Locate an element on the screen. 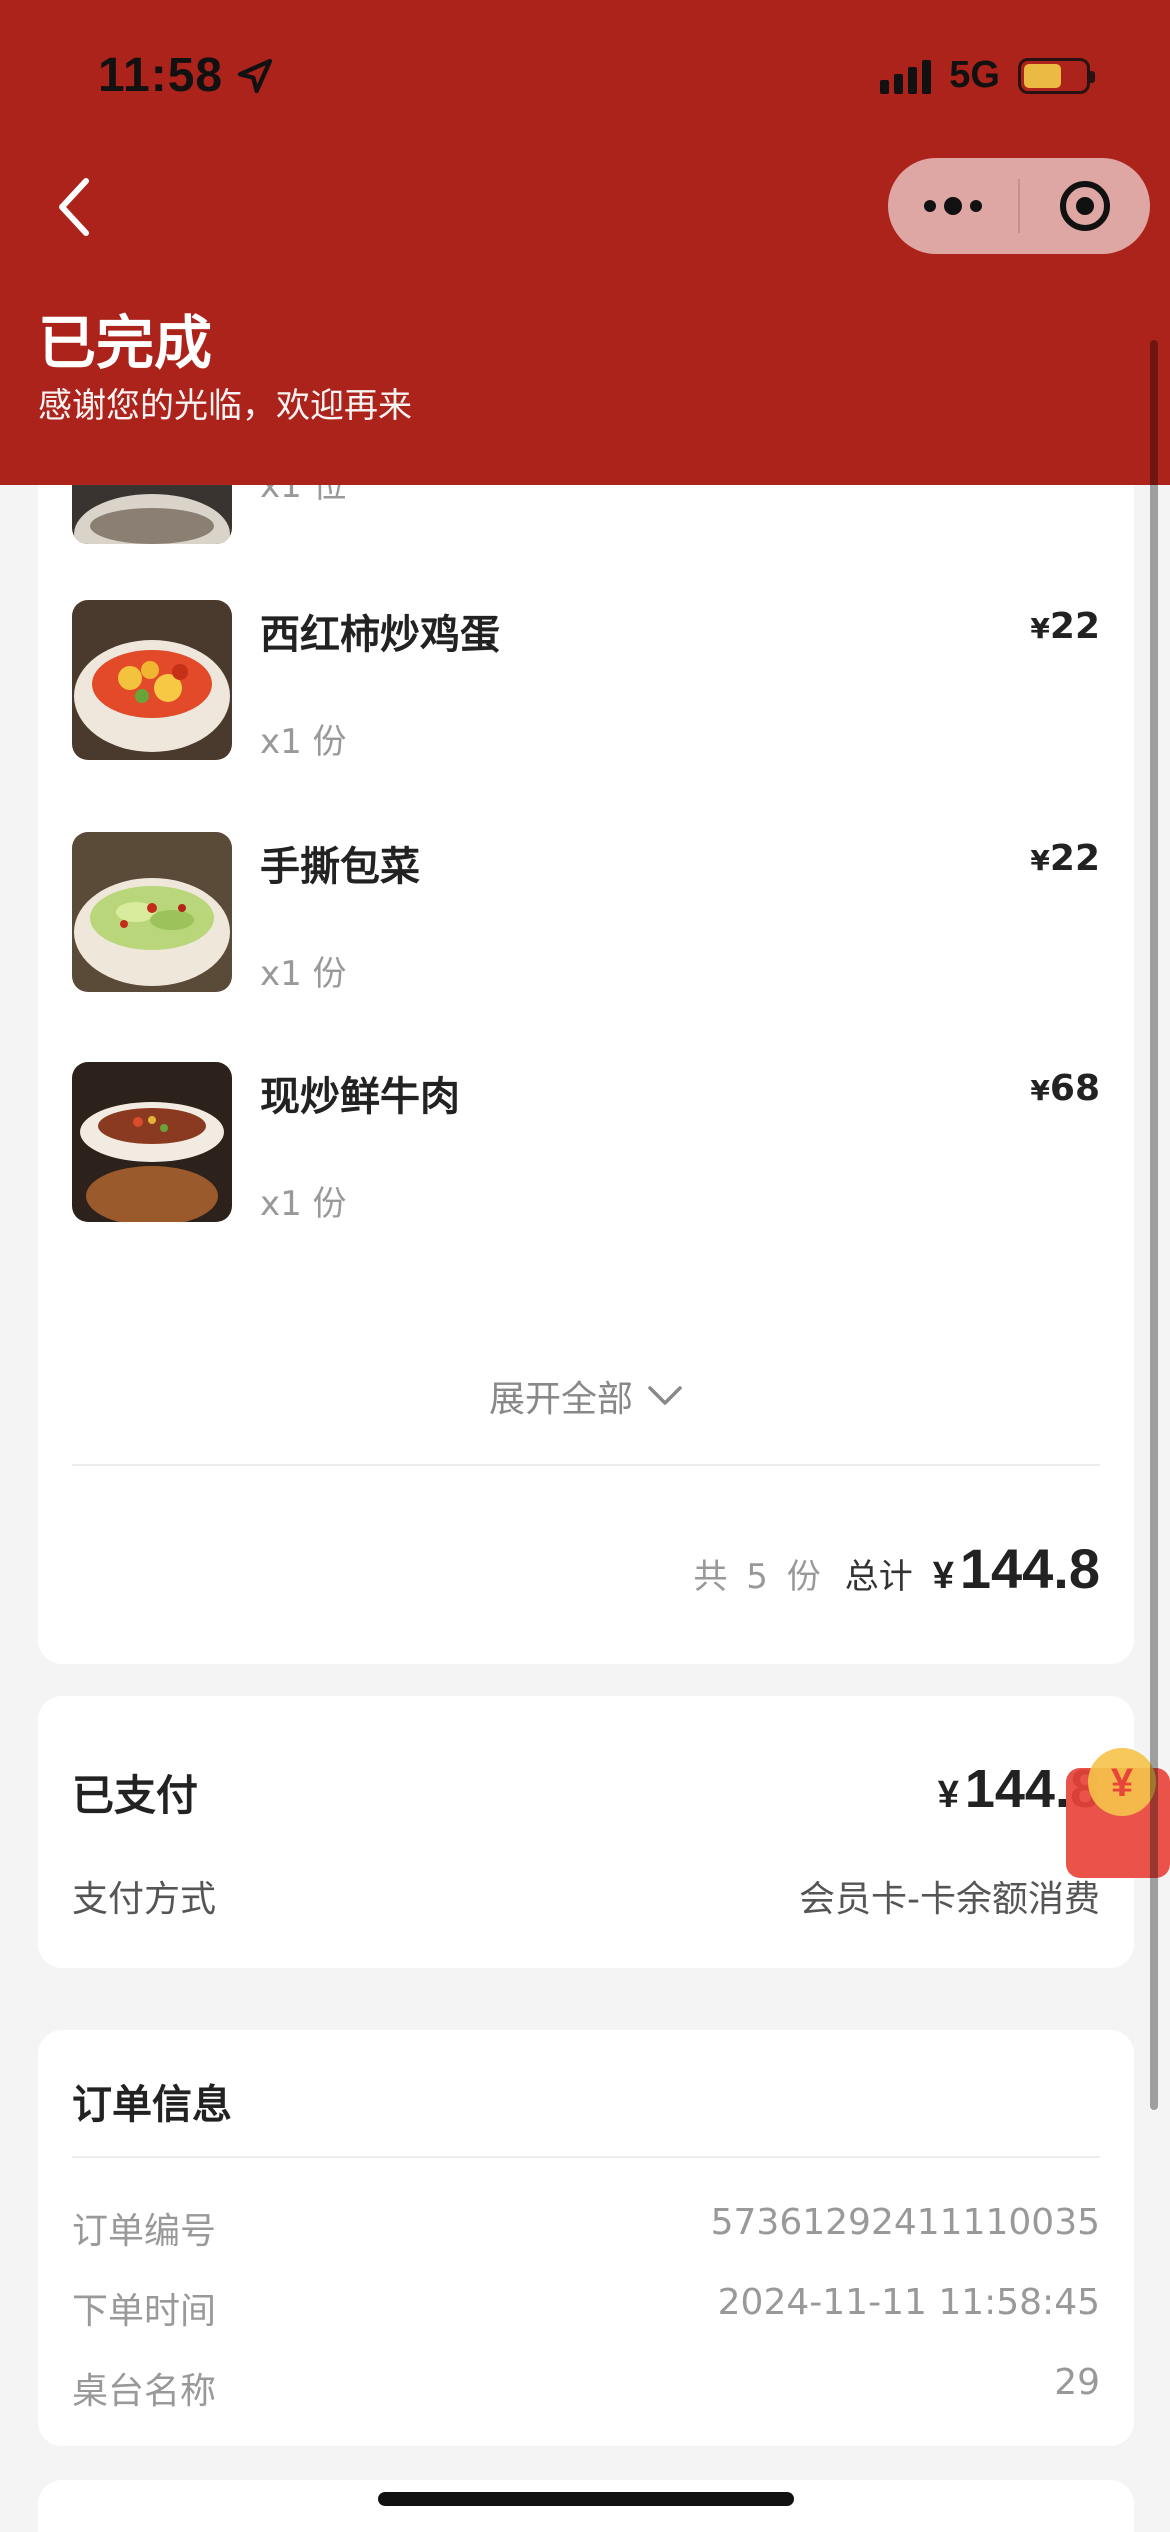  item-name: 西红柿炒鸡蛋 is located at coordinates (380, 635).